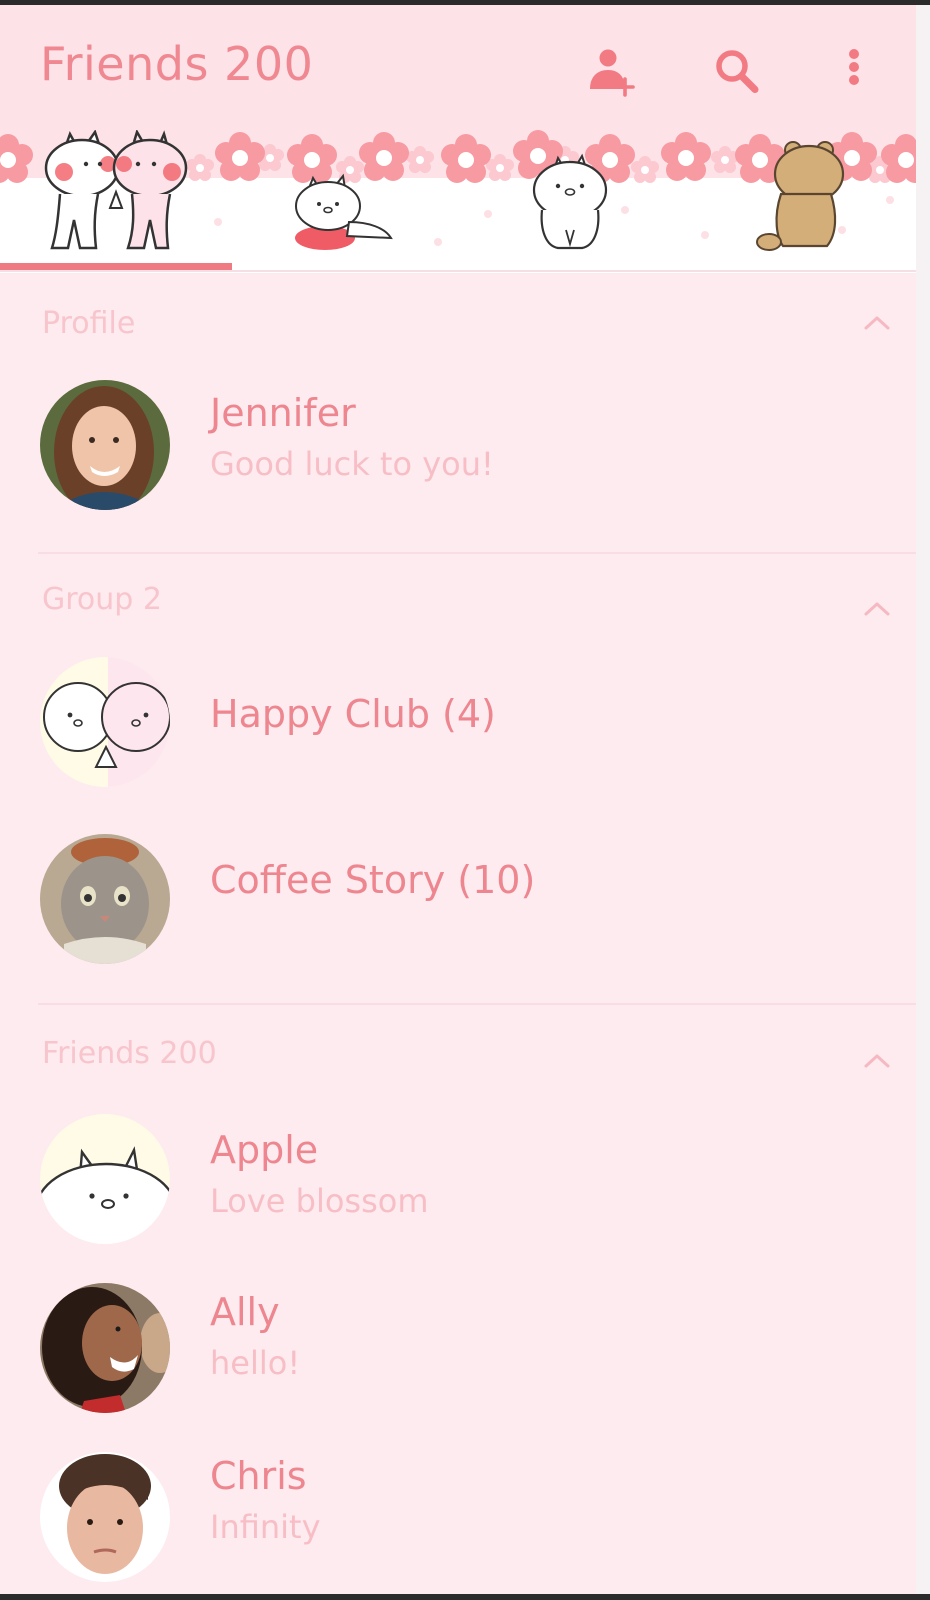 This screenshot has height=1600, width=930. Describe the element at coordinates (877, 1061) in the screenshot. I see `collapse-friends-chevron-icon` at that location.